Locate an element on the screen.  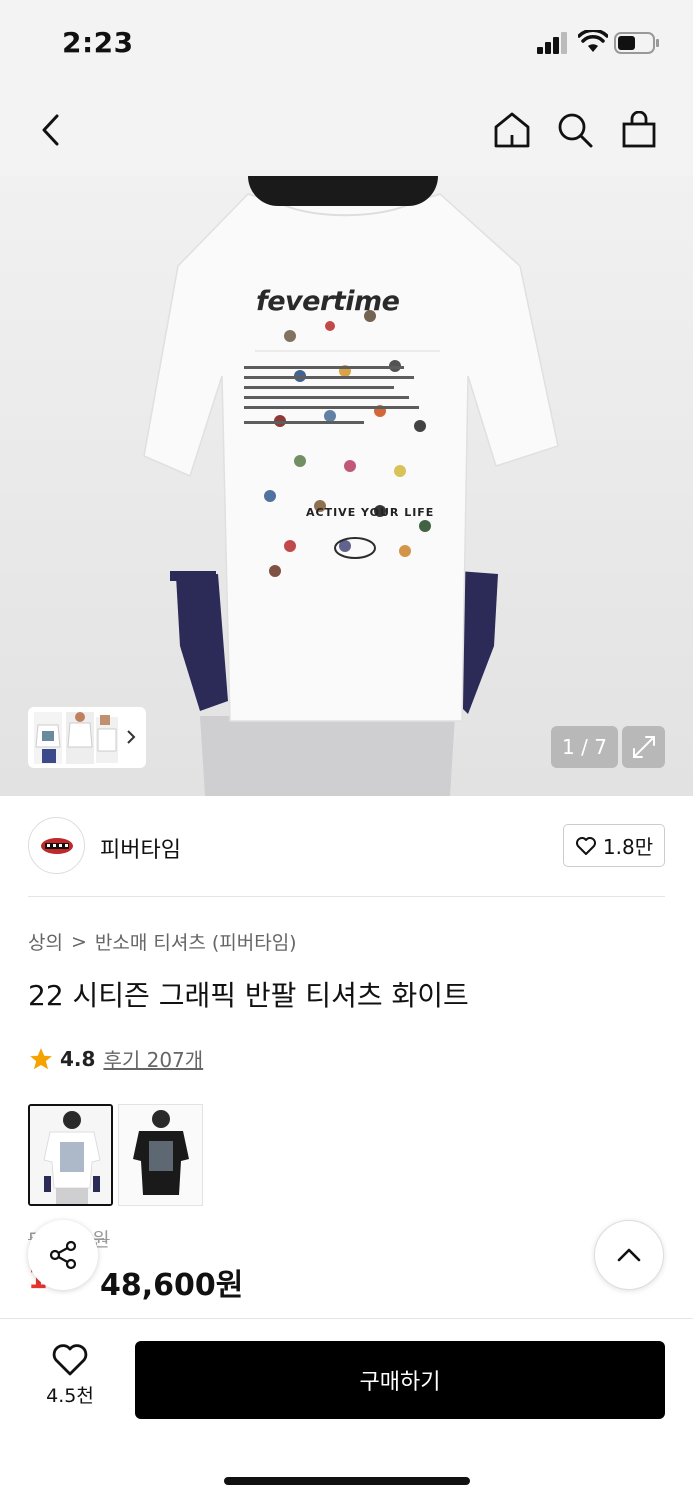
brand-like-count: 1.8만 is located at coordinates (628, 847).